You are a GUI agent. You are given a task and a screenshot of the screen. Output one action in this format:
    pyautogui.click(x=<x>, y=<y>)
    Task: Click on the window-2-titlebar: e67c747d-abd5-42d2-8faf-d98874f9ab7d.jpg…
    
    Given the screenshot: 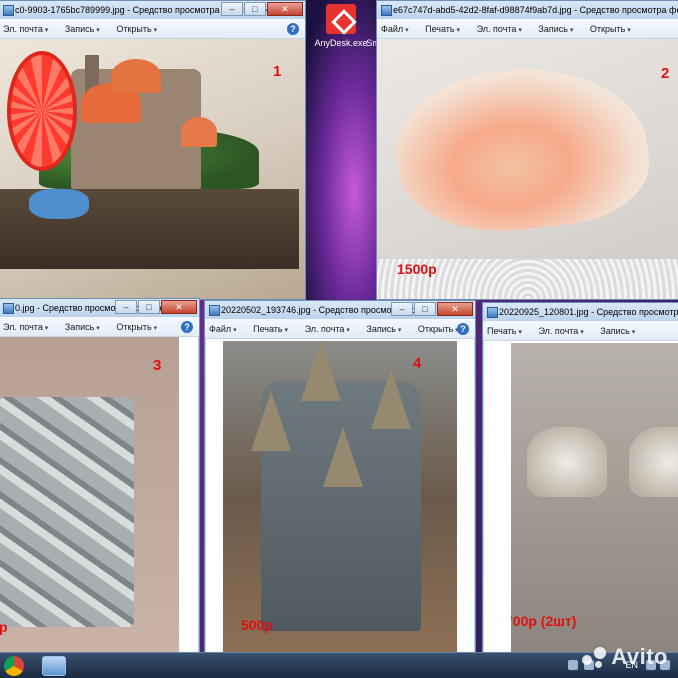 What is the action you would take?
    pyautogui.click(x=527, y=10)
    